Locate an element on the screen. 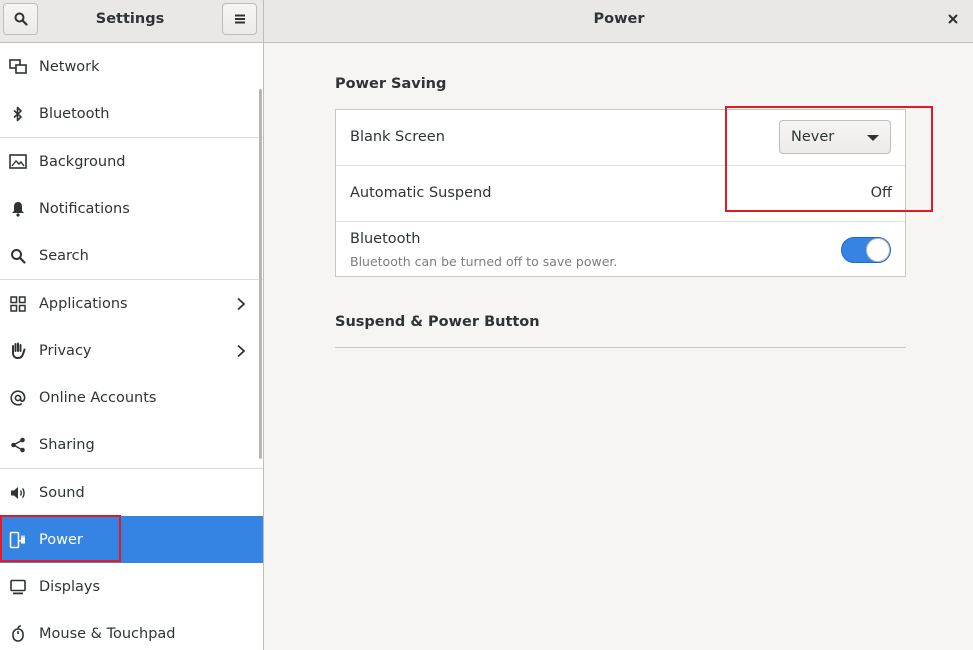 The height and width of the screenshot is (650, 973). menu-button is located at coordinates (239, 19).